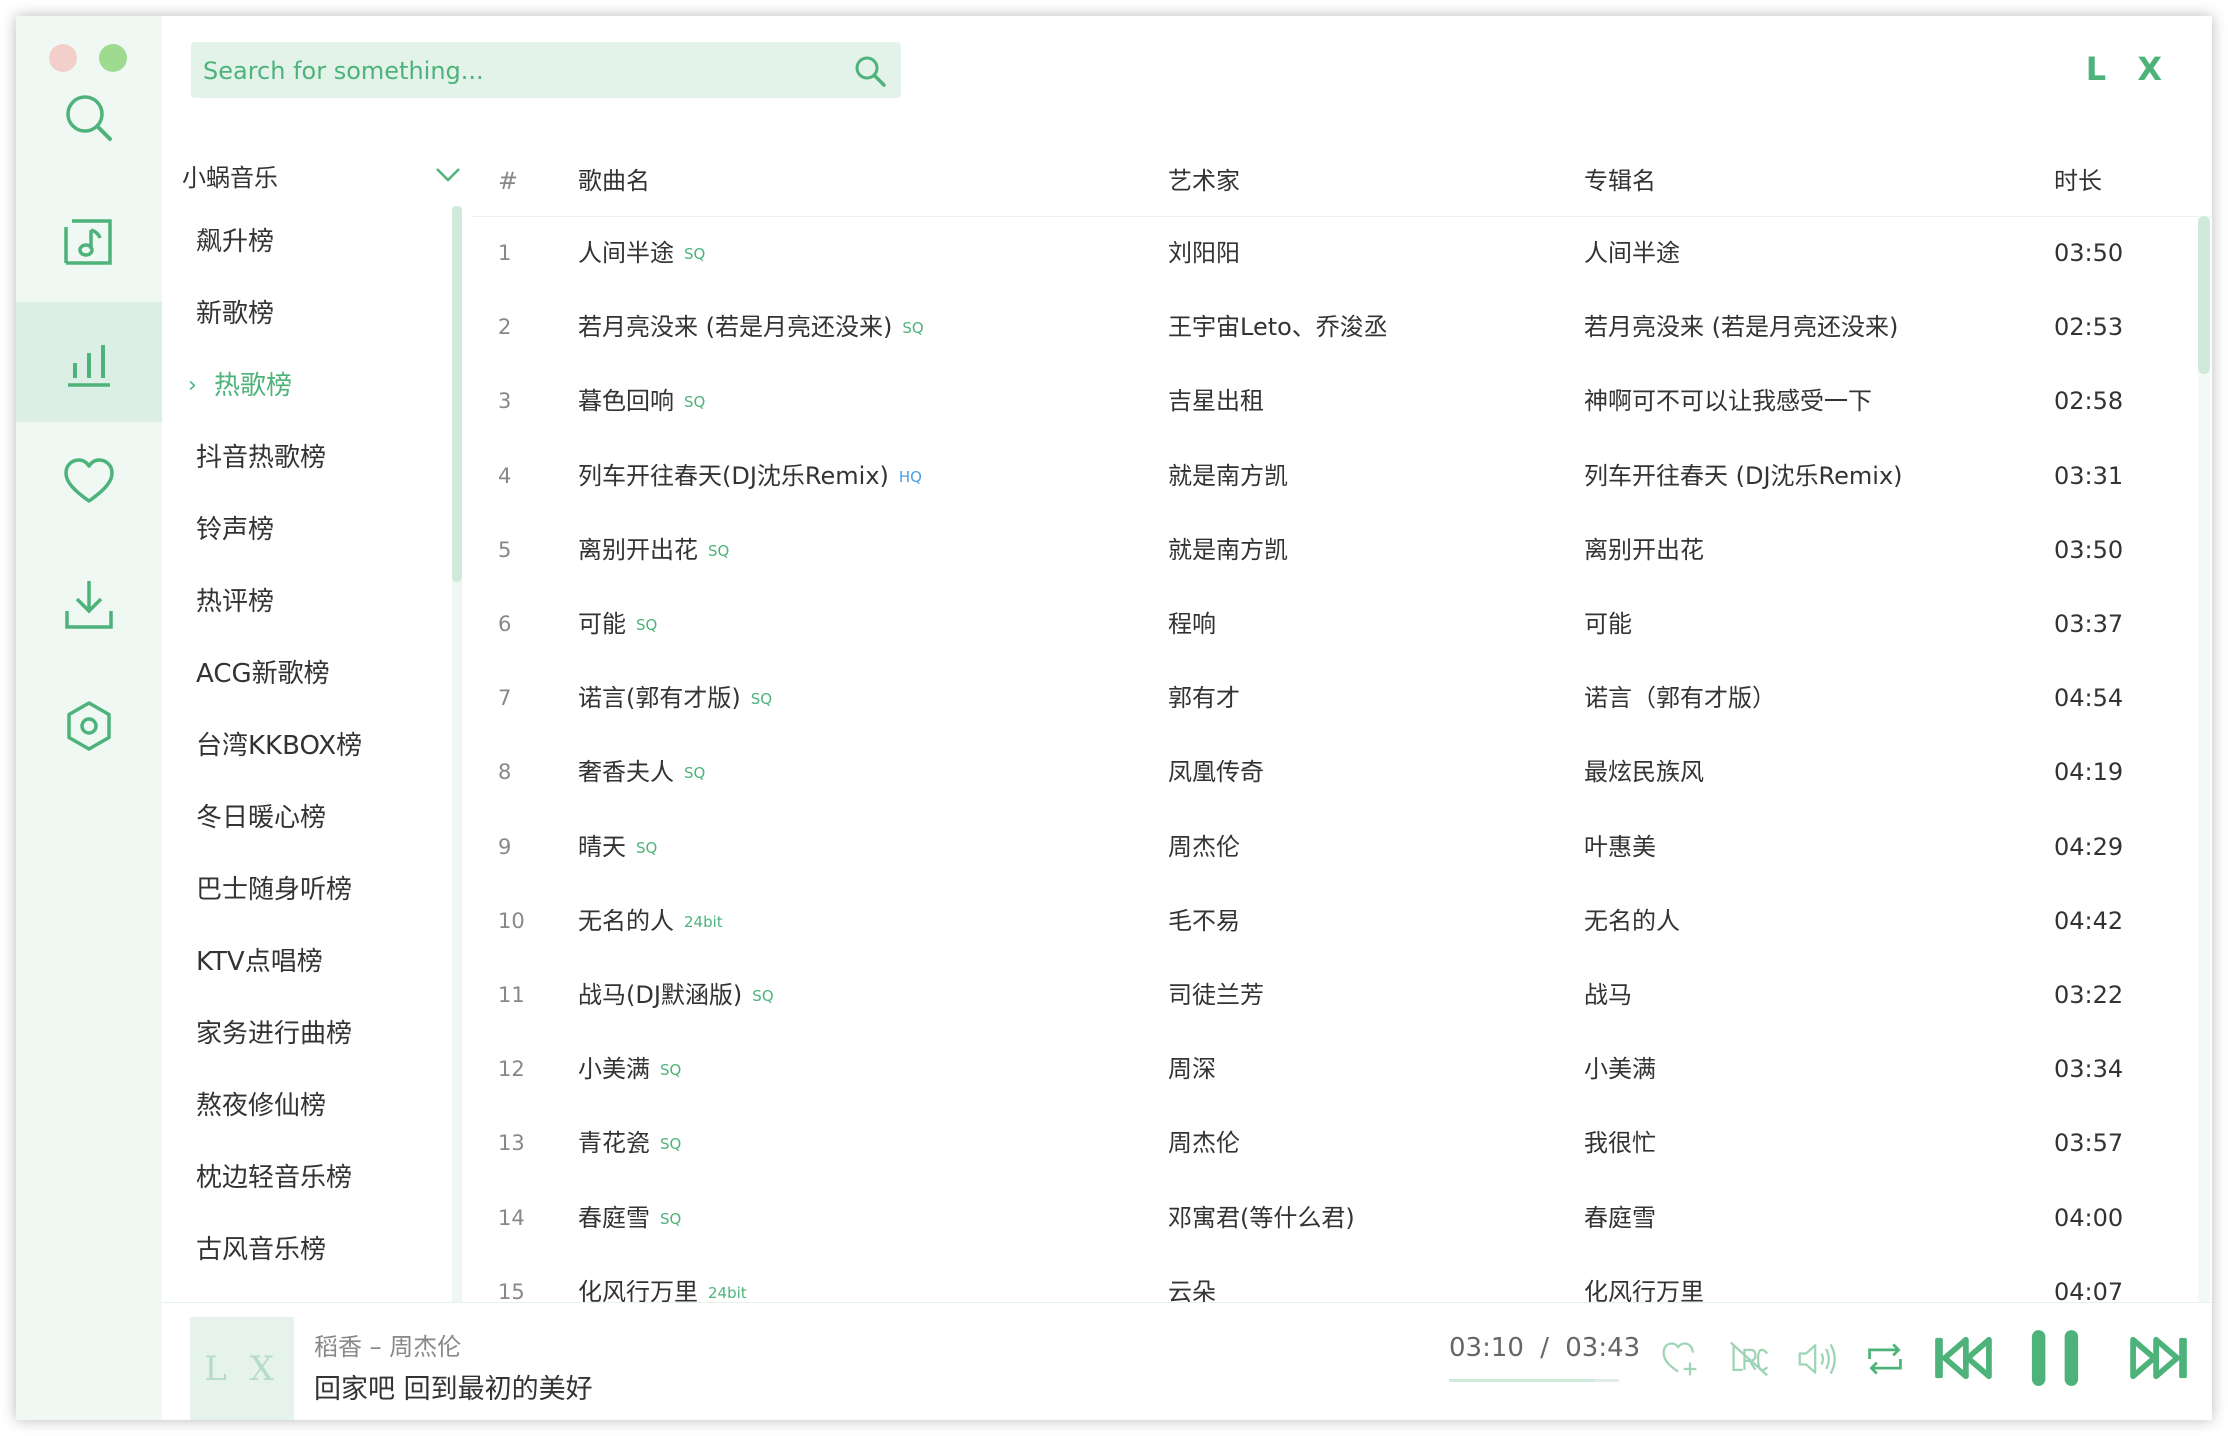 The height and width of the screenshot is (1436, 2228). Describe the element at coordinates (89, 482) in the screenshot. I see `nav-favorites` at that location.